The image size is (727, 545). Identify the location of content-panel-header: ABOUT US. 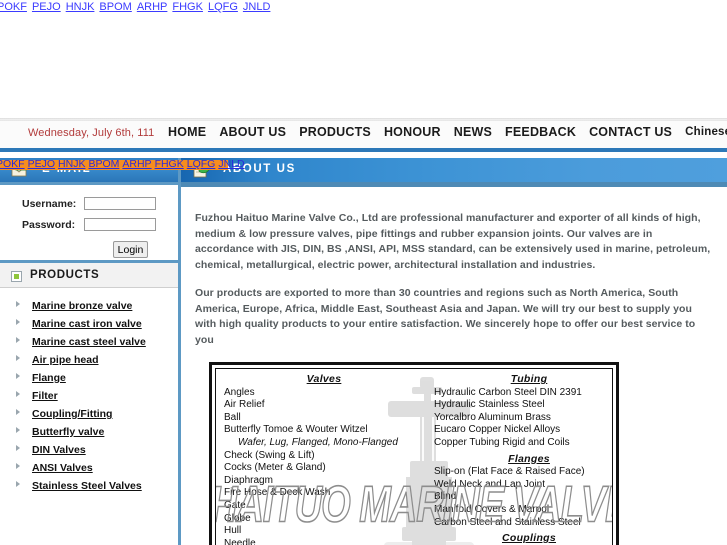
(454, 170).